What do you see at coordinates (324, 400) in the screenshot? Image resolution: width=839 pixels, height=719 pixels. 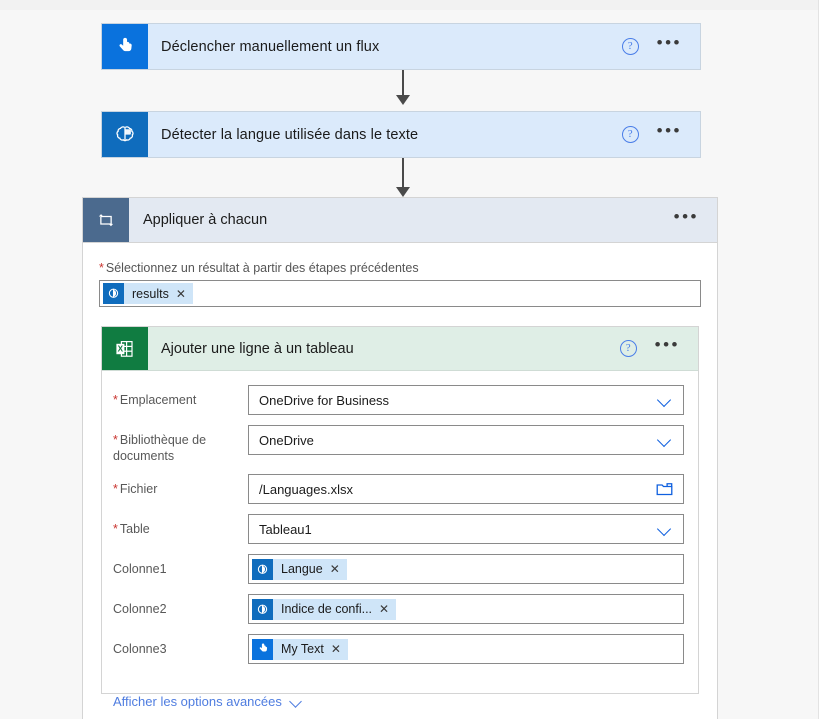 I see `emplacement-value: OneDrive for Business` at bounding box center [324, 400].